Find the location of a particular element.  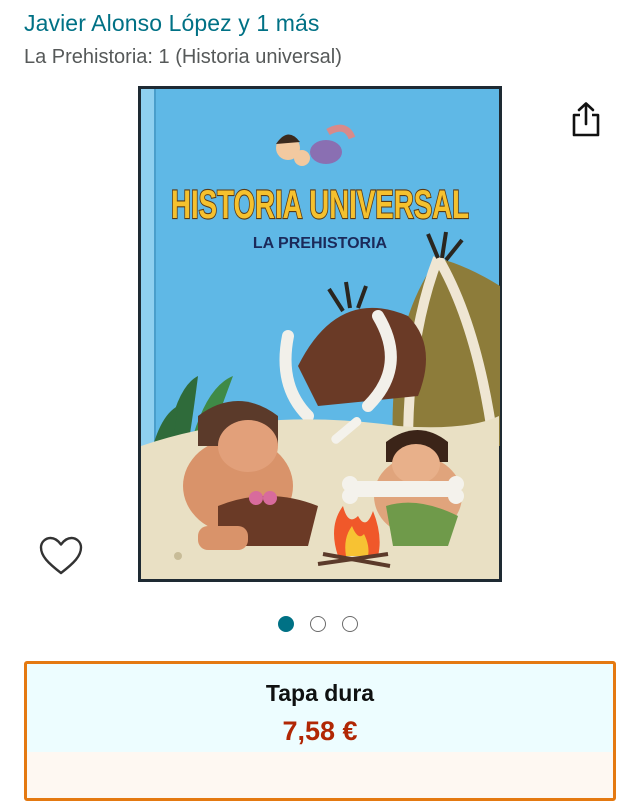

share-button is located at coordinates (586, 120).